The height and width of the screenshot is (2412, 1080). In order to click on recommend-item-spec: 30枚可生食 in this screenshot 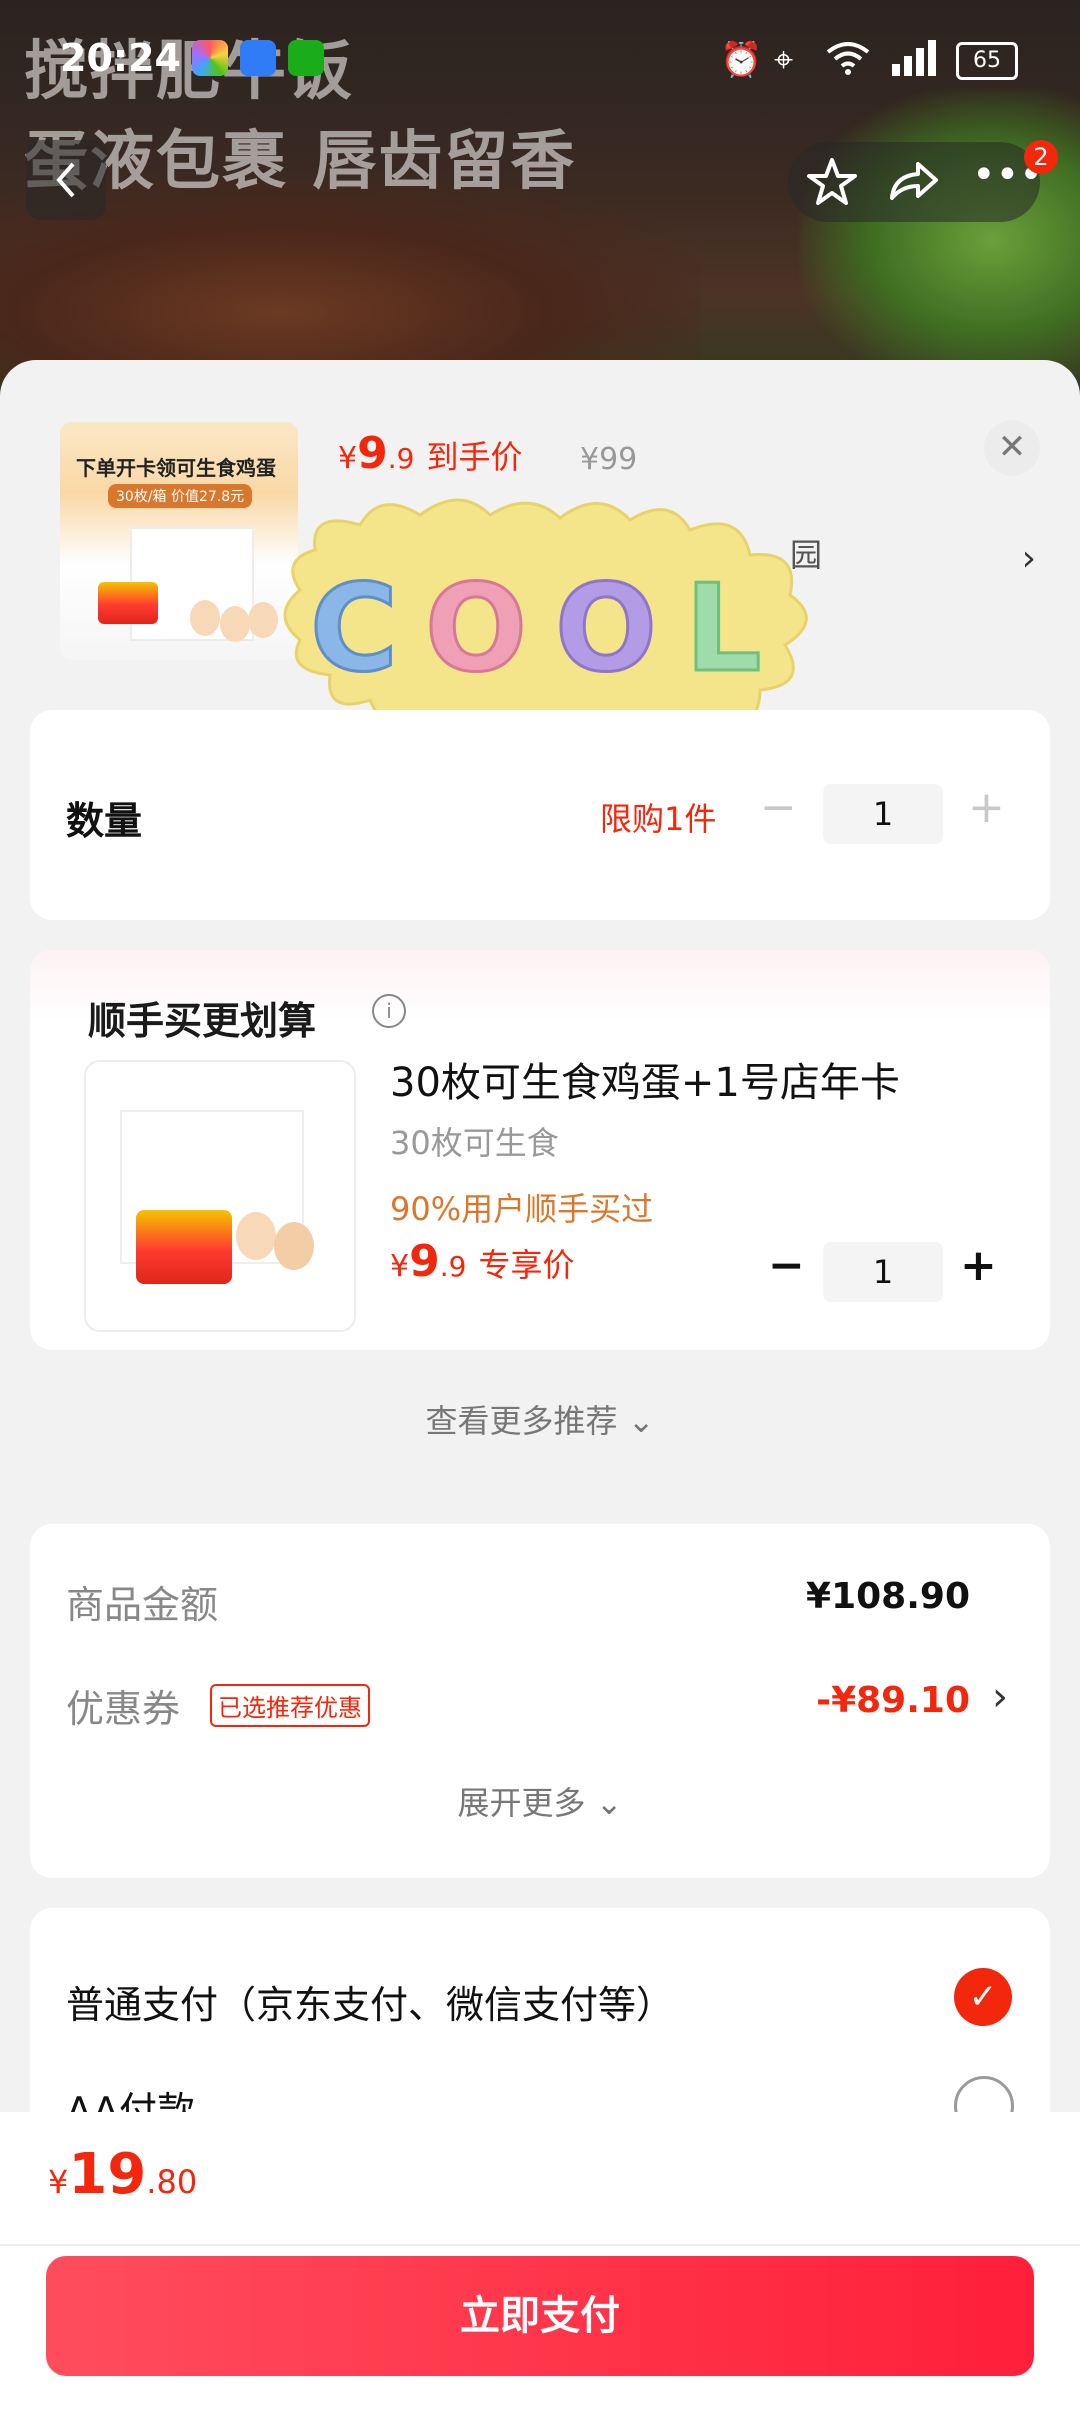, I will do `click(474, 1143)`.